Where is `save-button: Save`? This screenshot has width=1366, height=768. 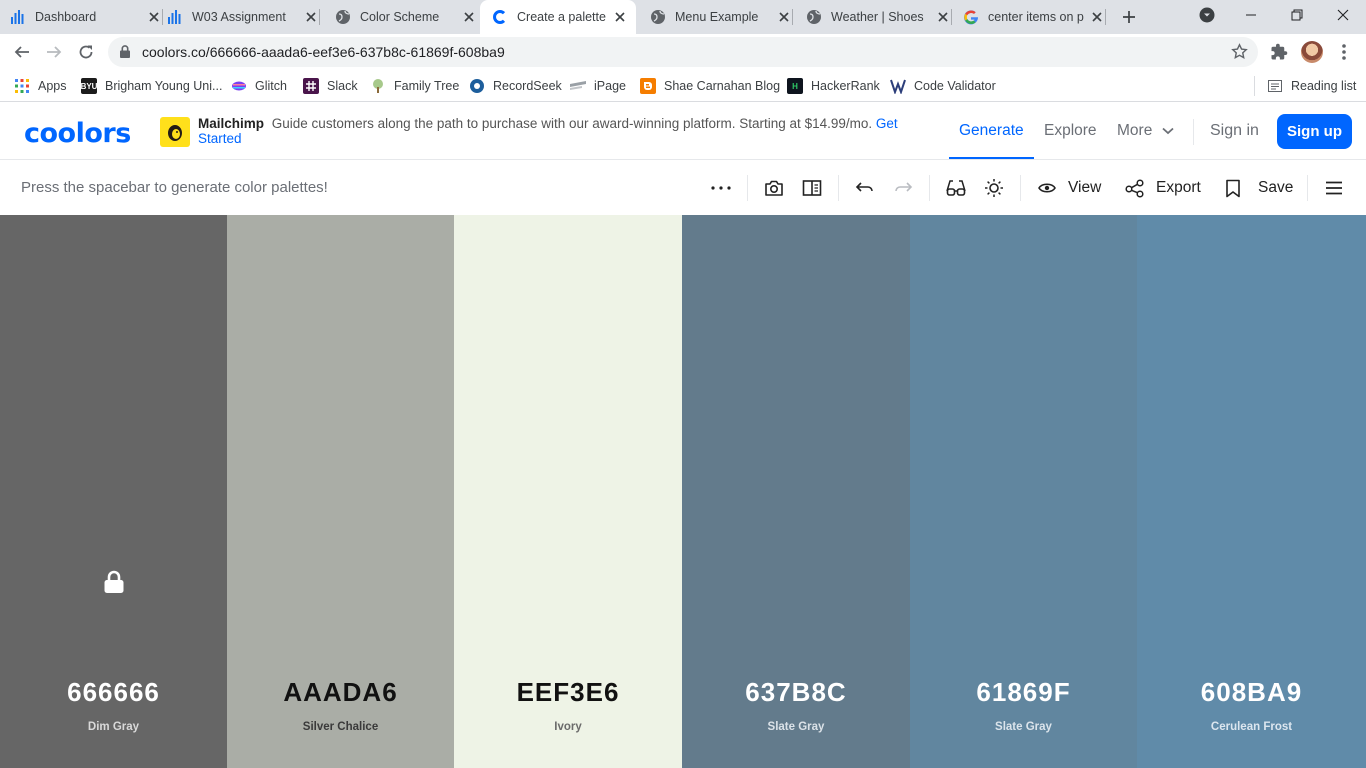
save-button: Save is located at coordinates (1259, 188).